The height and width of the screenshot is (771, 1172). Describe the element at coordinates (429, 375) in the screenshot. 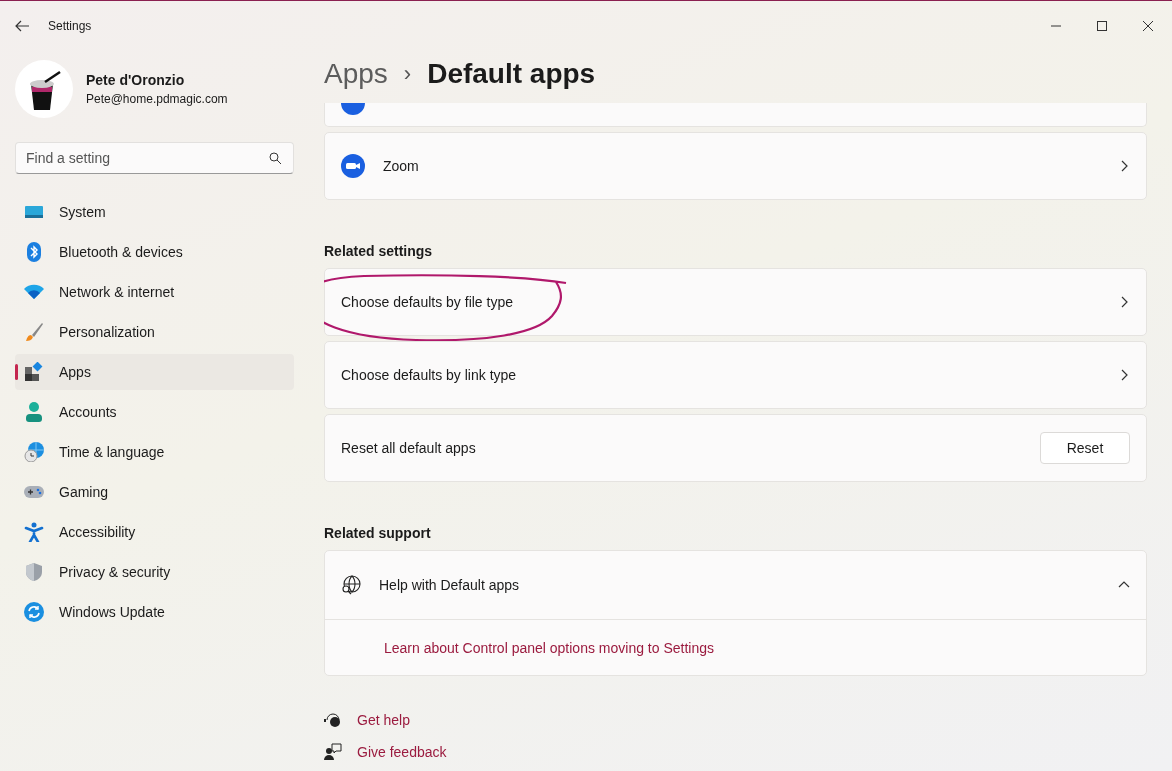

I see `row-label: Choose defaults by link type` at that location.